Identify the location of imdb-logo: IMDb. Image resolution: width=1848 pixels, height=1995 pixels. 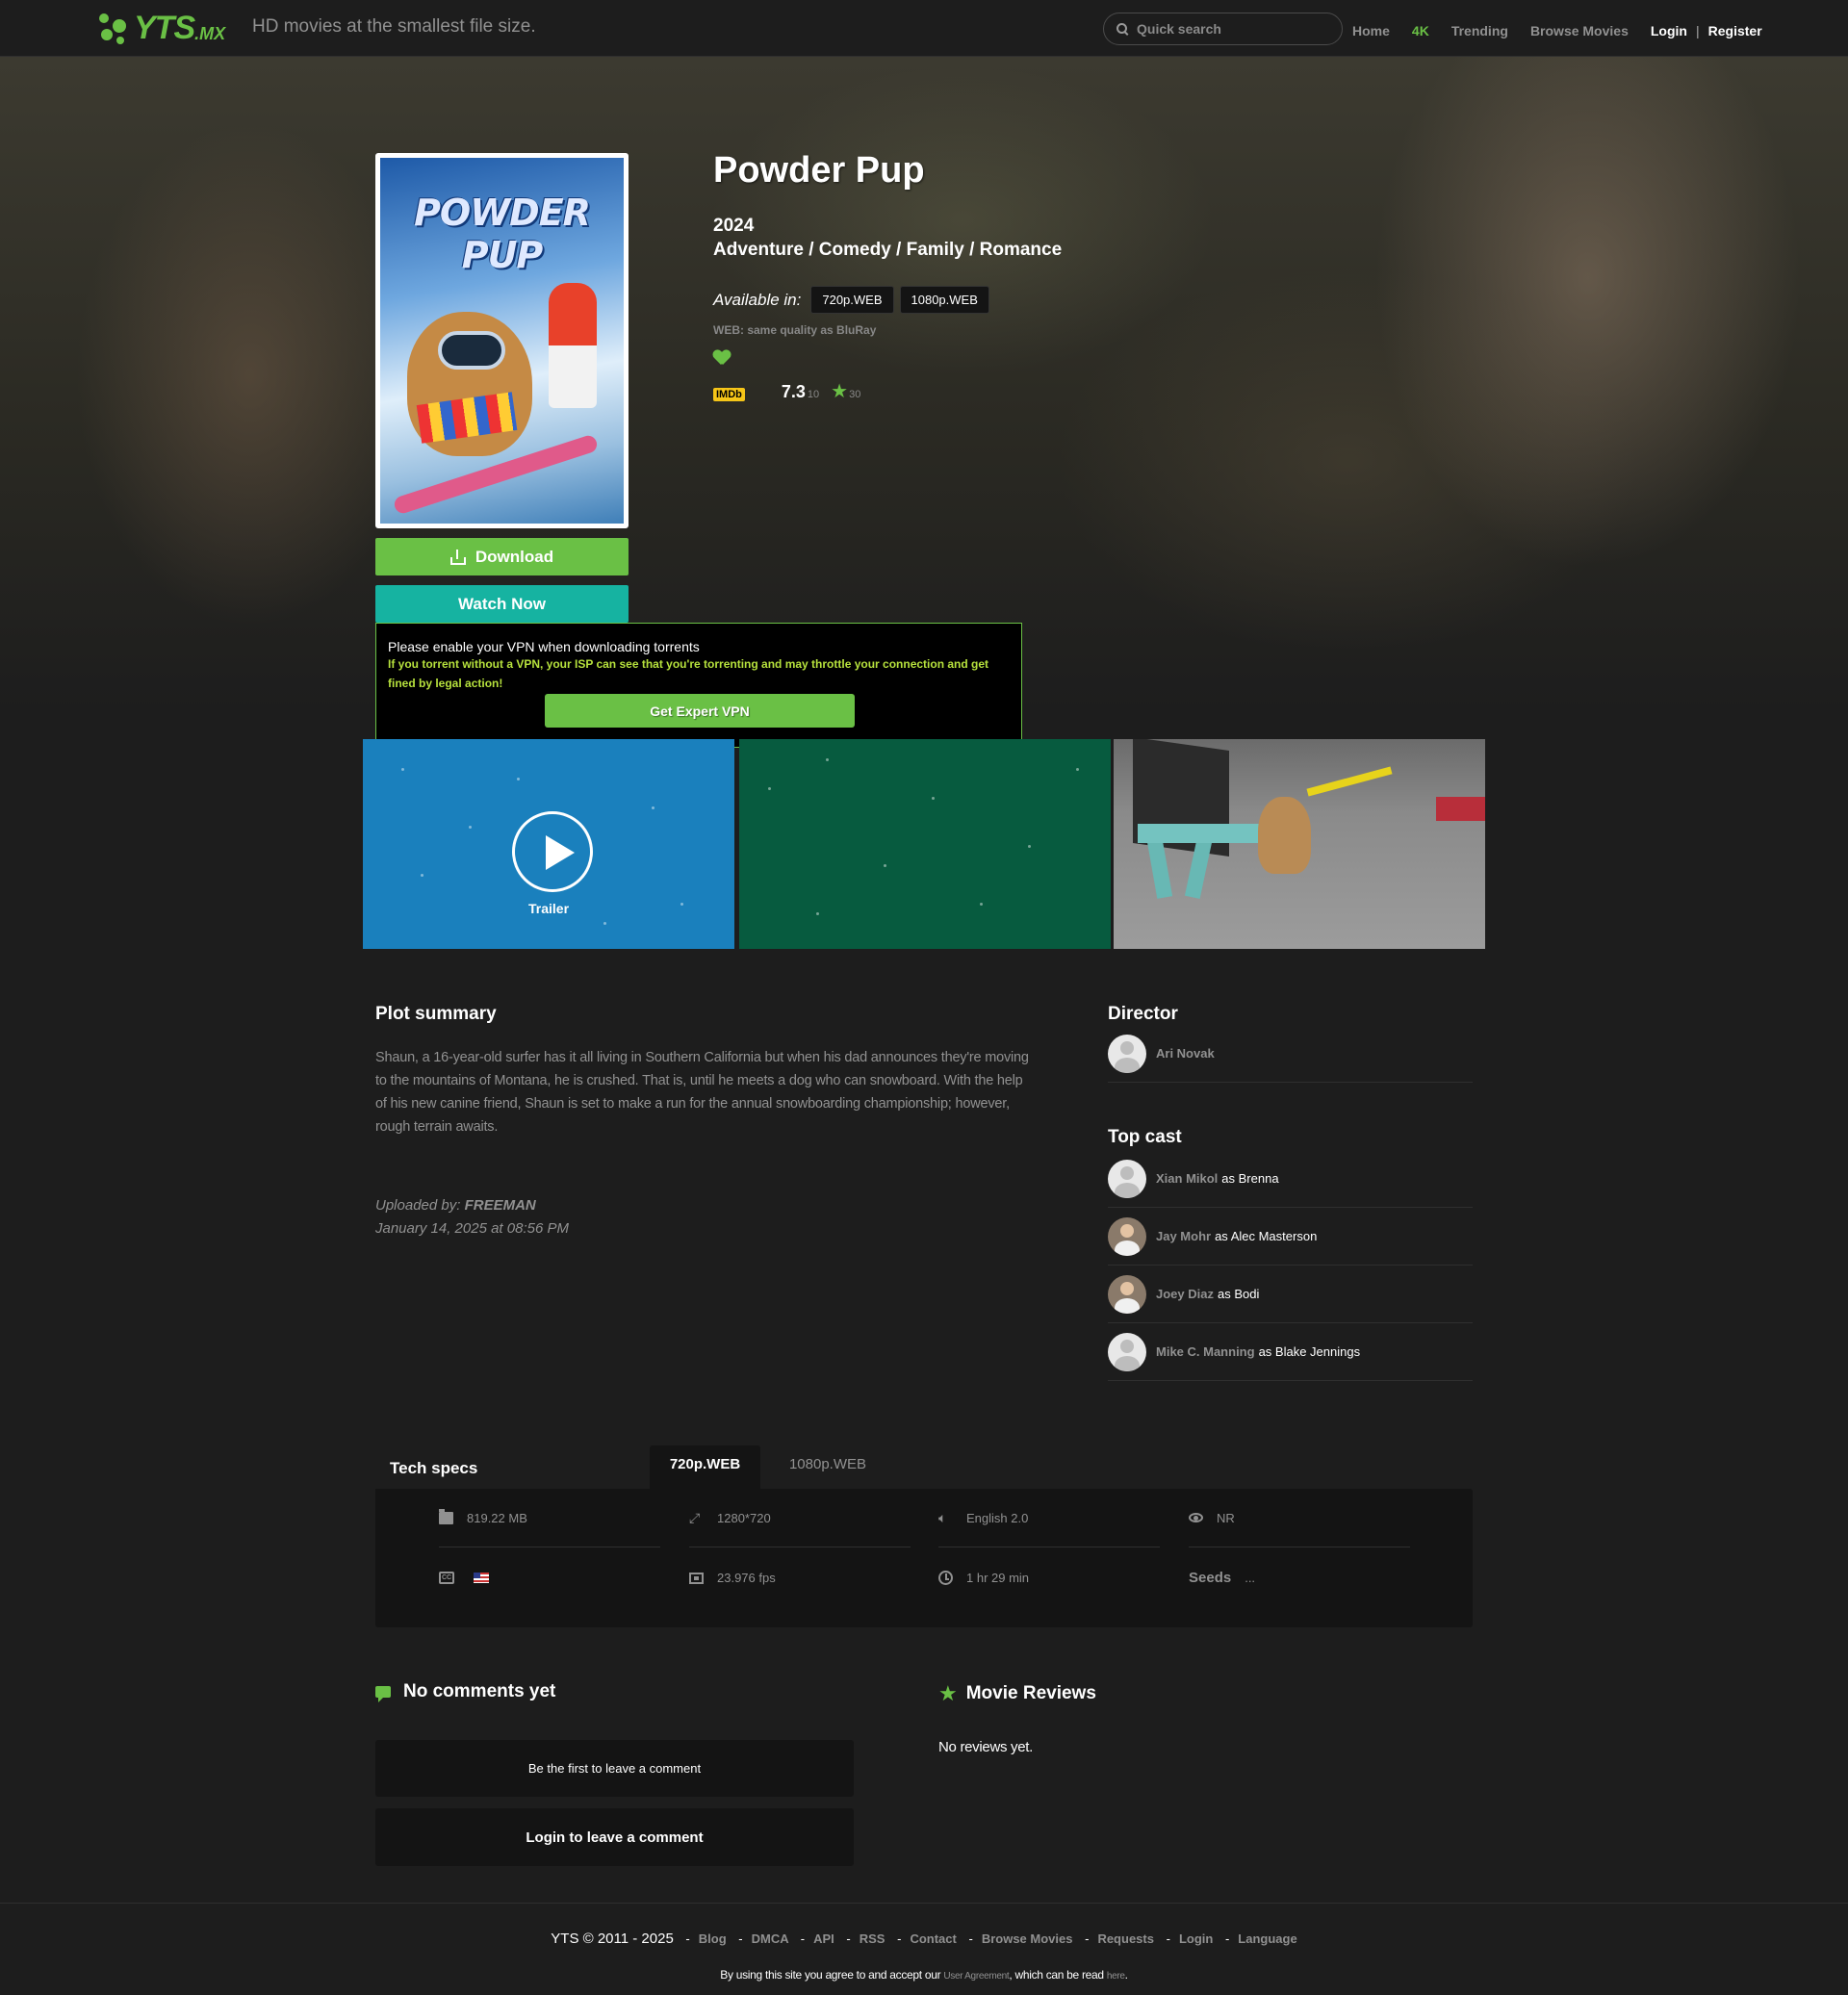
(729, 394).